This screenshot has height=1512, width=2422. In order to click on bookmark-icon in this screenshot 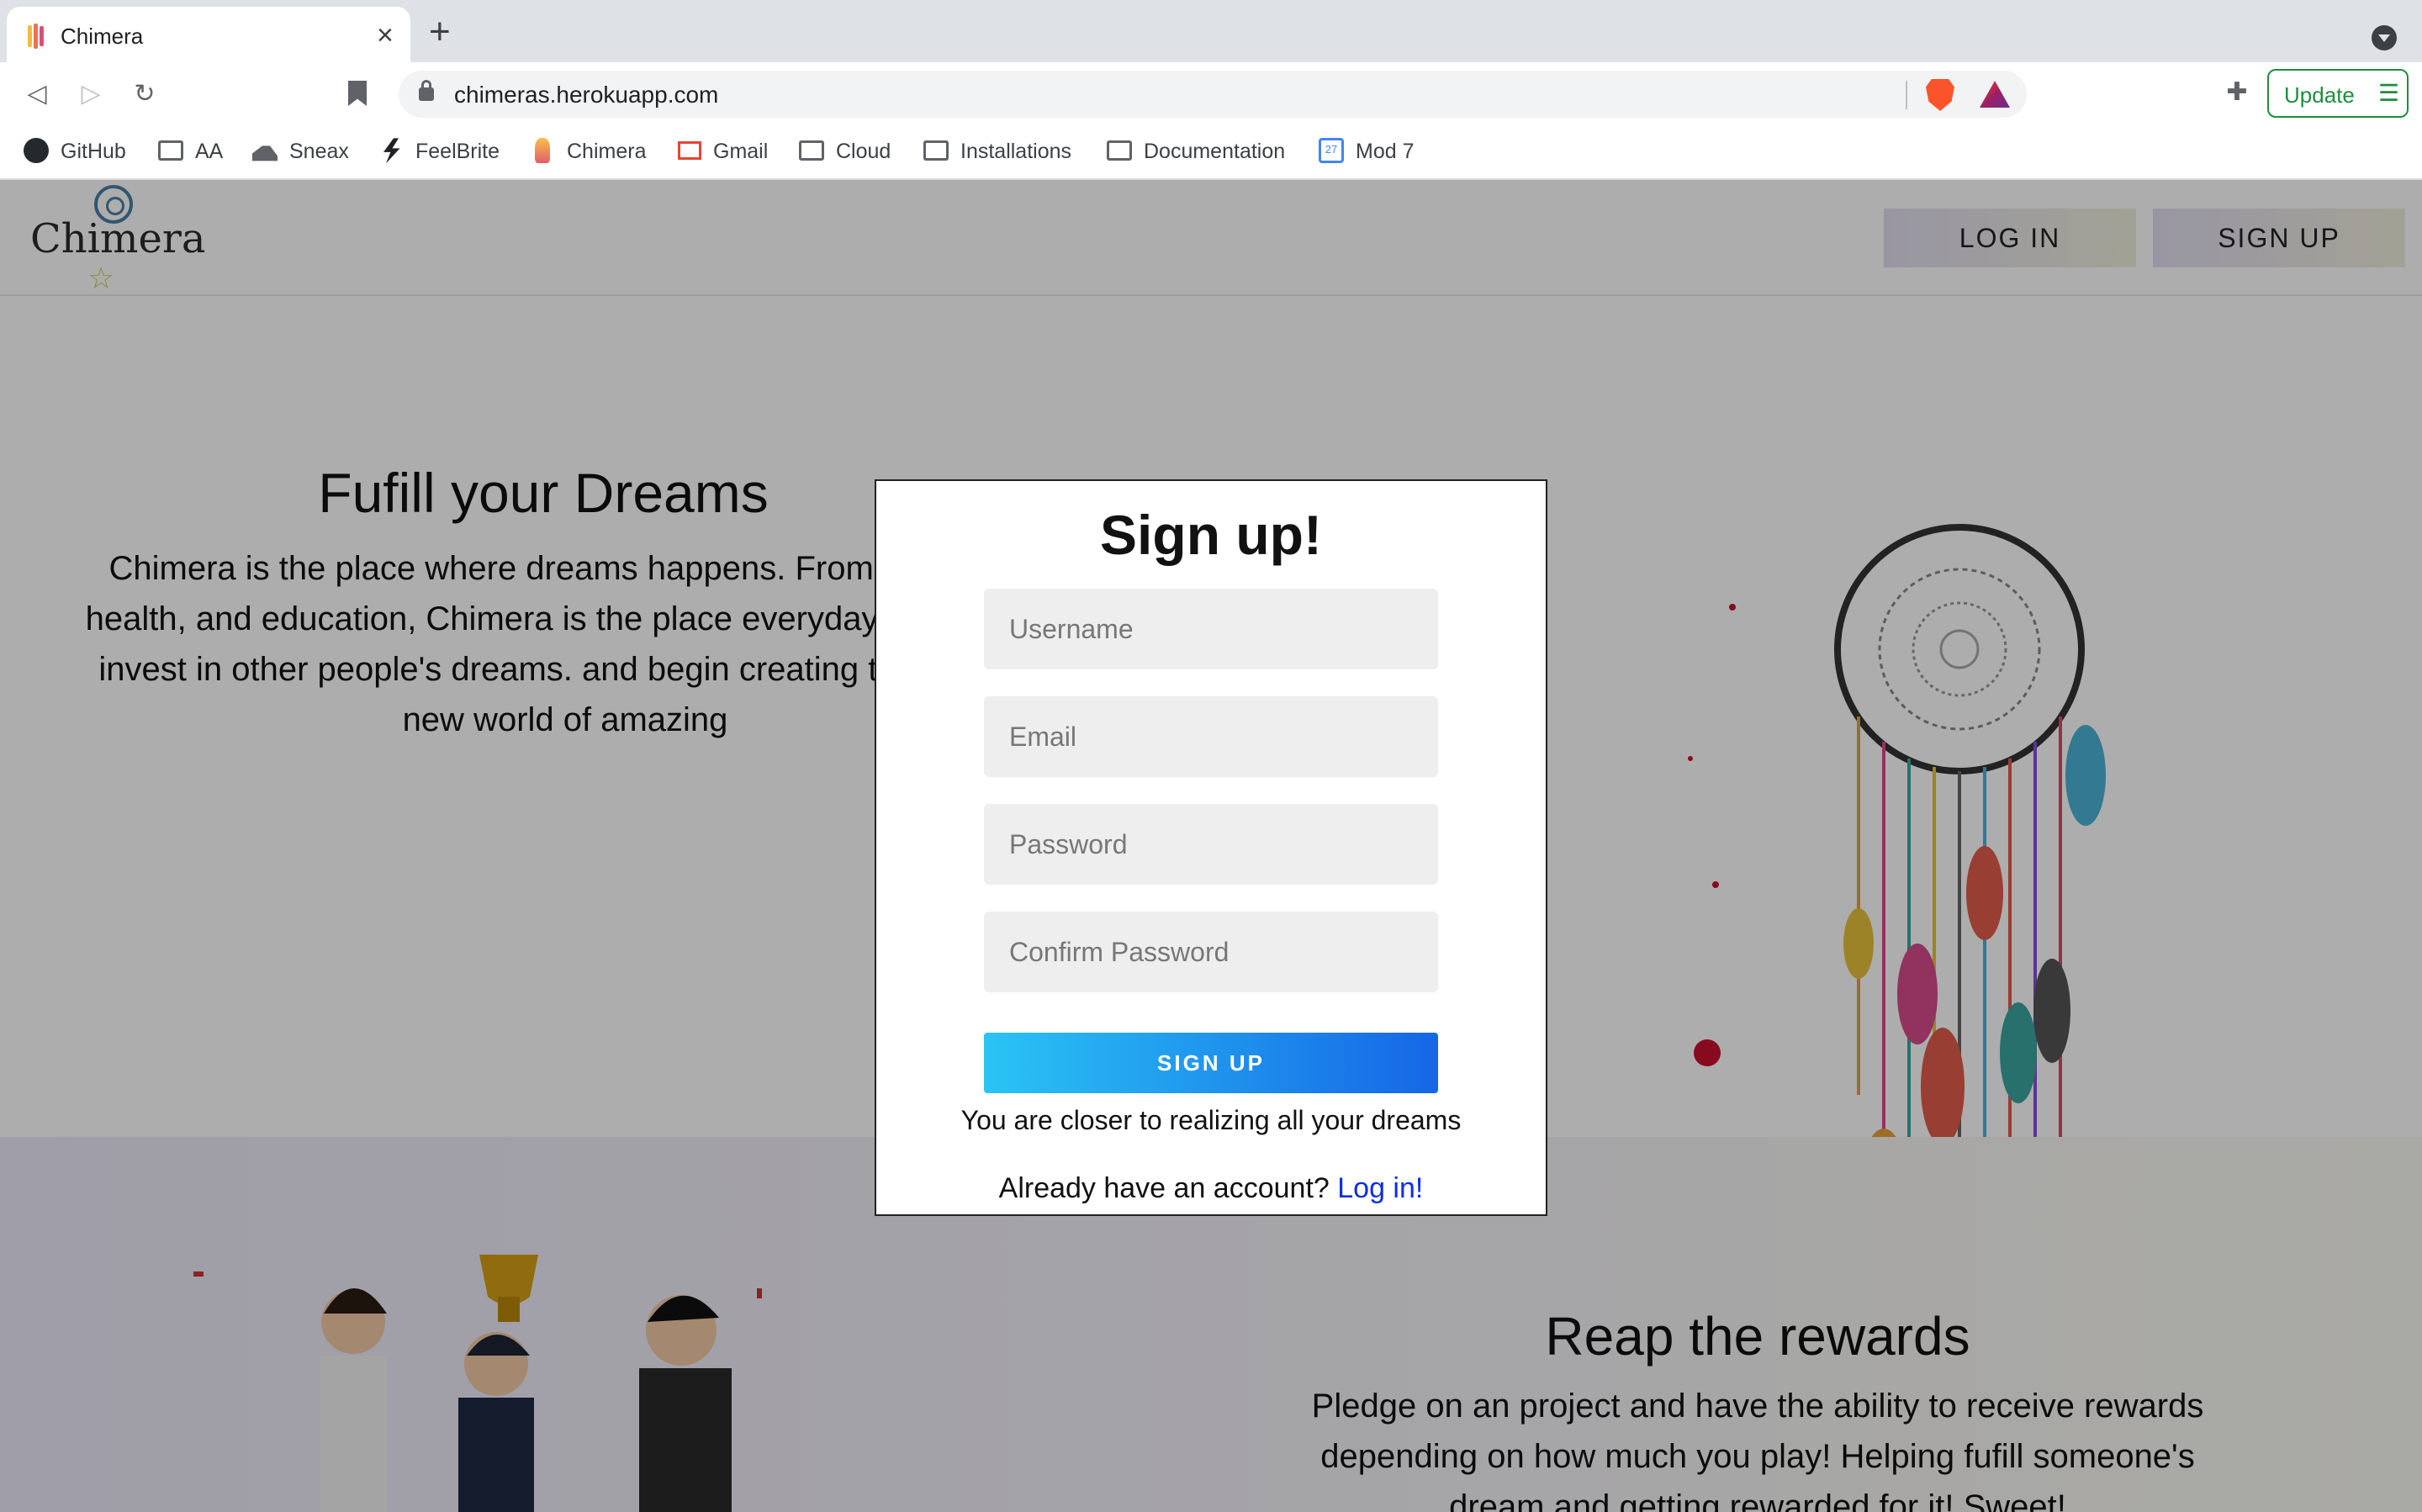, I will do `click(357, 93)`.